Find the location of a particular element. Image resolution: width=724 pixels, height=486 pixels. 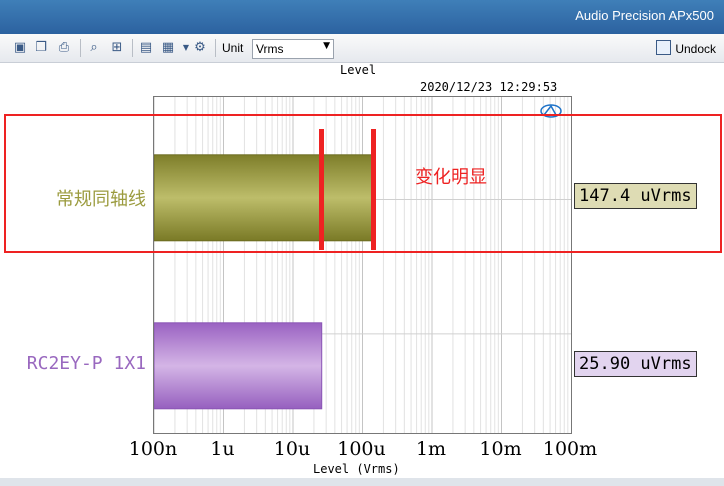

chart-icon: ▦ is located at coordinates (168, 48).